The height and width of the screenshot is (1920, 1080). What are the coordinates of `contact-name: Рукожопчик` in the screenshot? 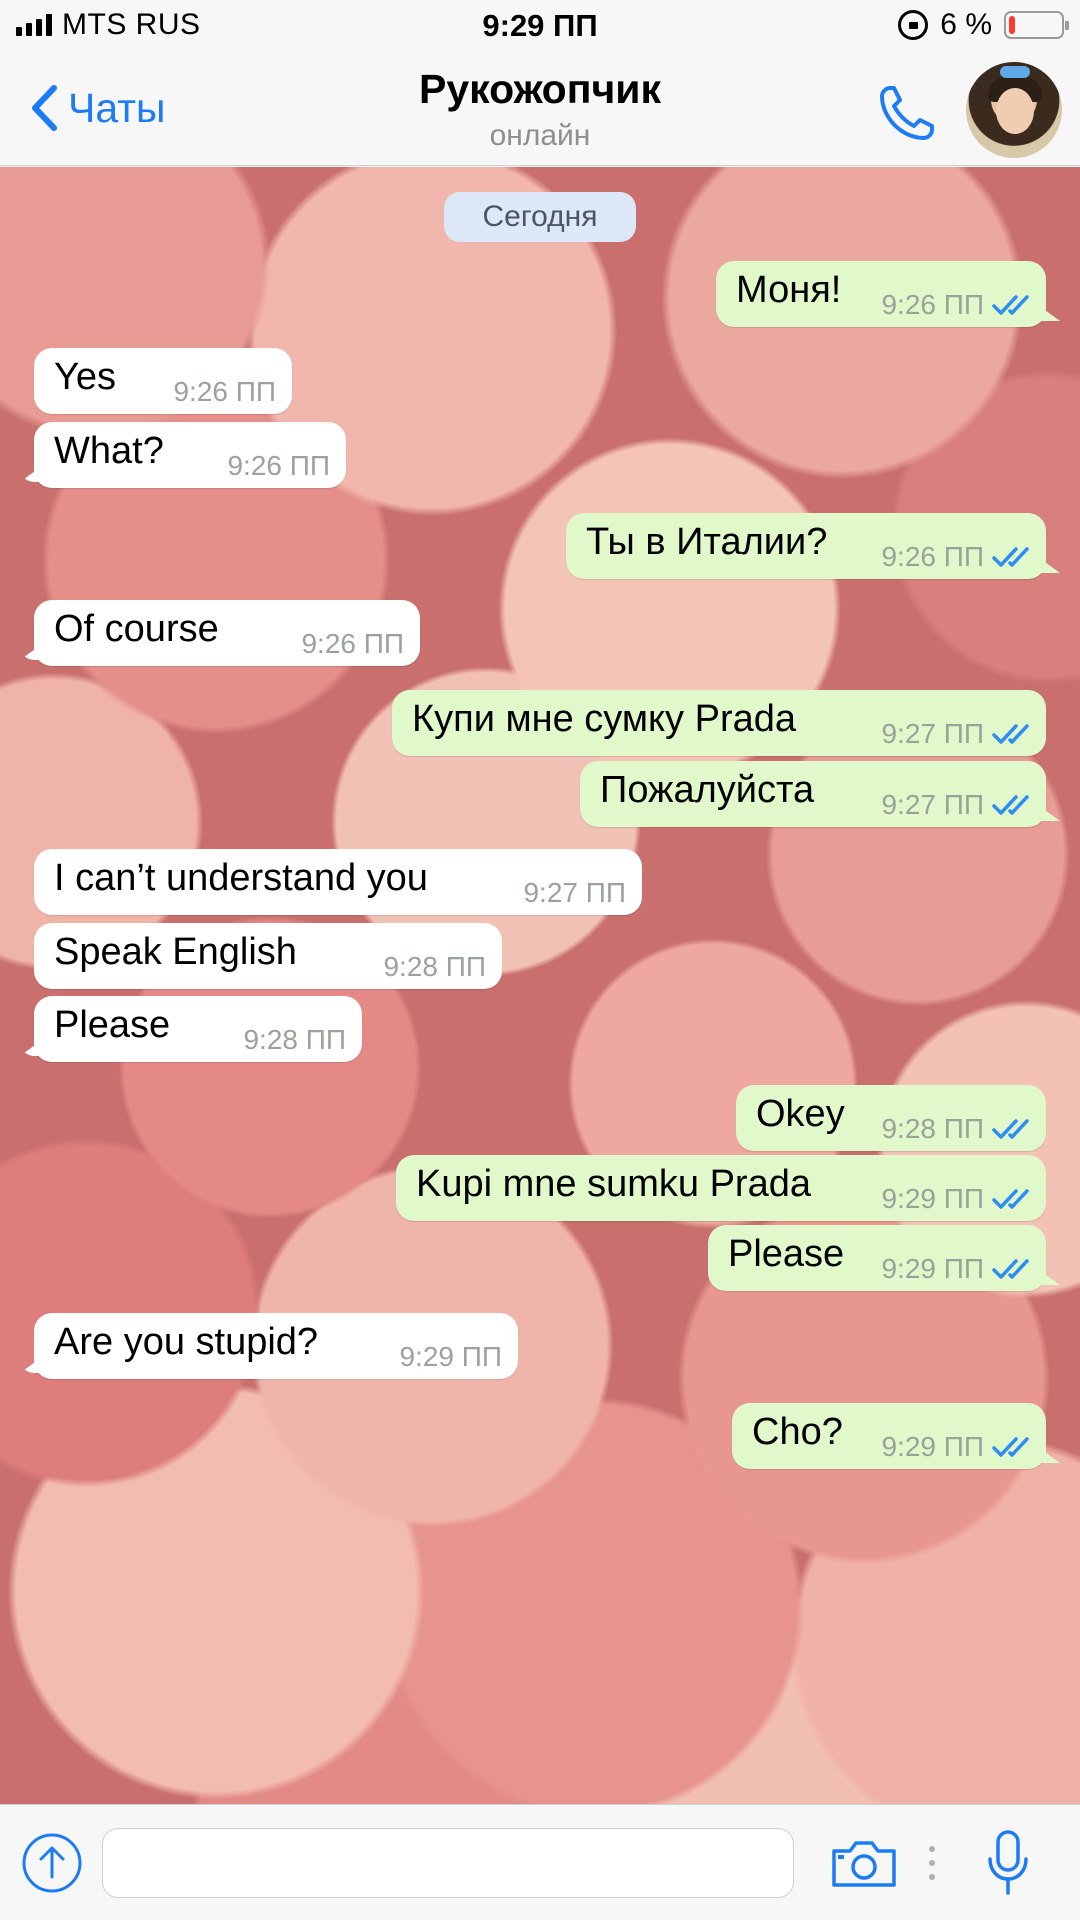 It's located at (540, 89).